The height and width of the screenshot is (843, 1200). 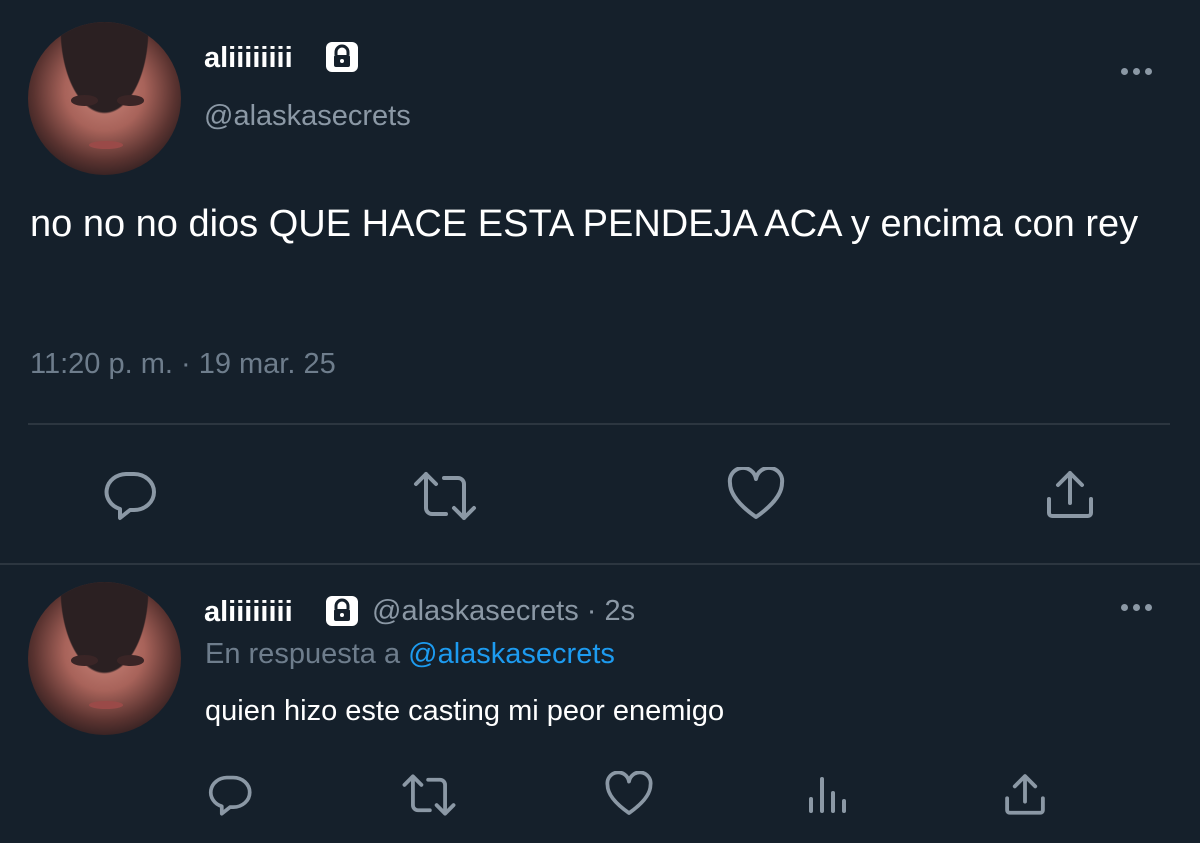 What do you see at coordinates (465, 711) in the screenshot?
I see `reply-text: quien hizo este casting mi peor enemigo` at bounding box center [465, 711].